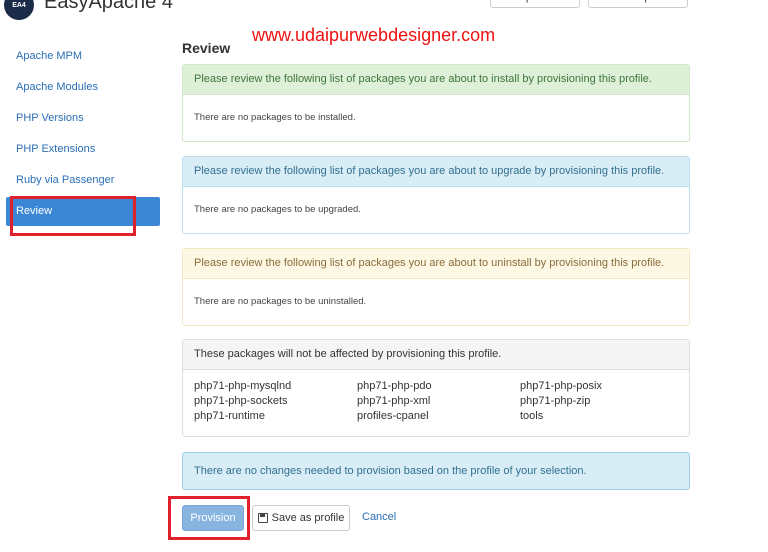 This screenshot has height=552, width=768. What do you see at coordinates (394, 401) in the screenshot?
I see `list-item: php71-php-xml` at bounding box center [394, 401].